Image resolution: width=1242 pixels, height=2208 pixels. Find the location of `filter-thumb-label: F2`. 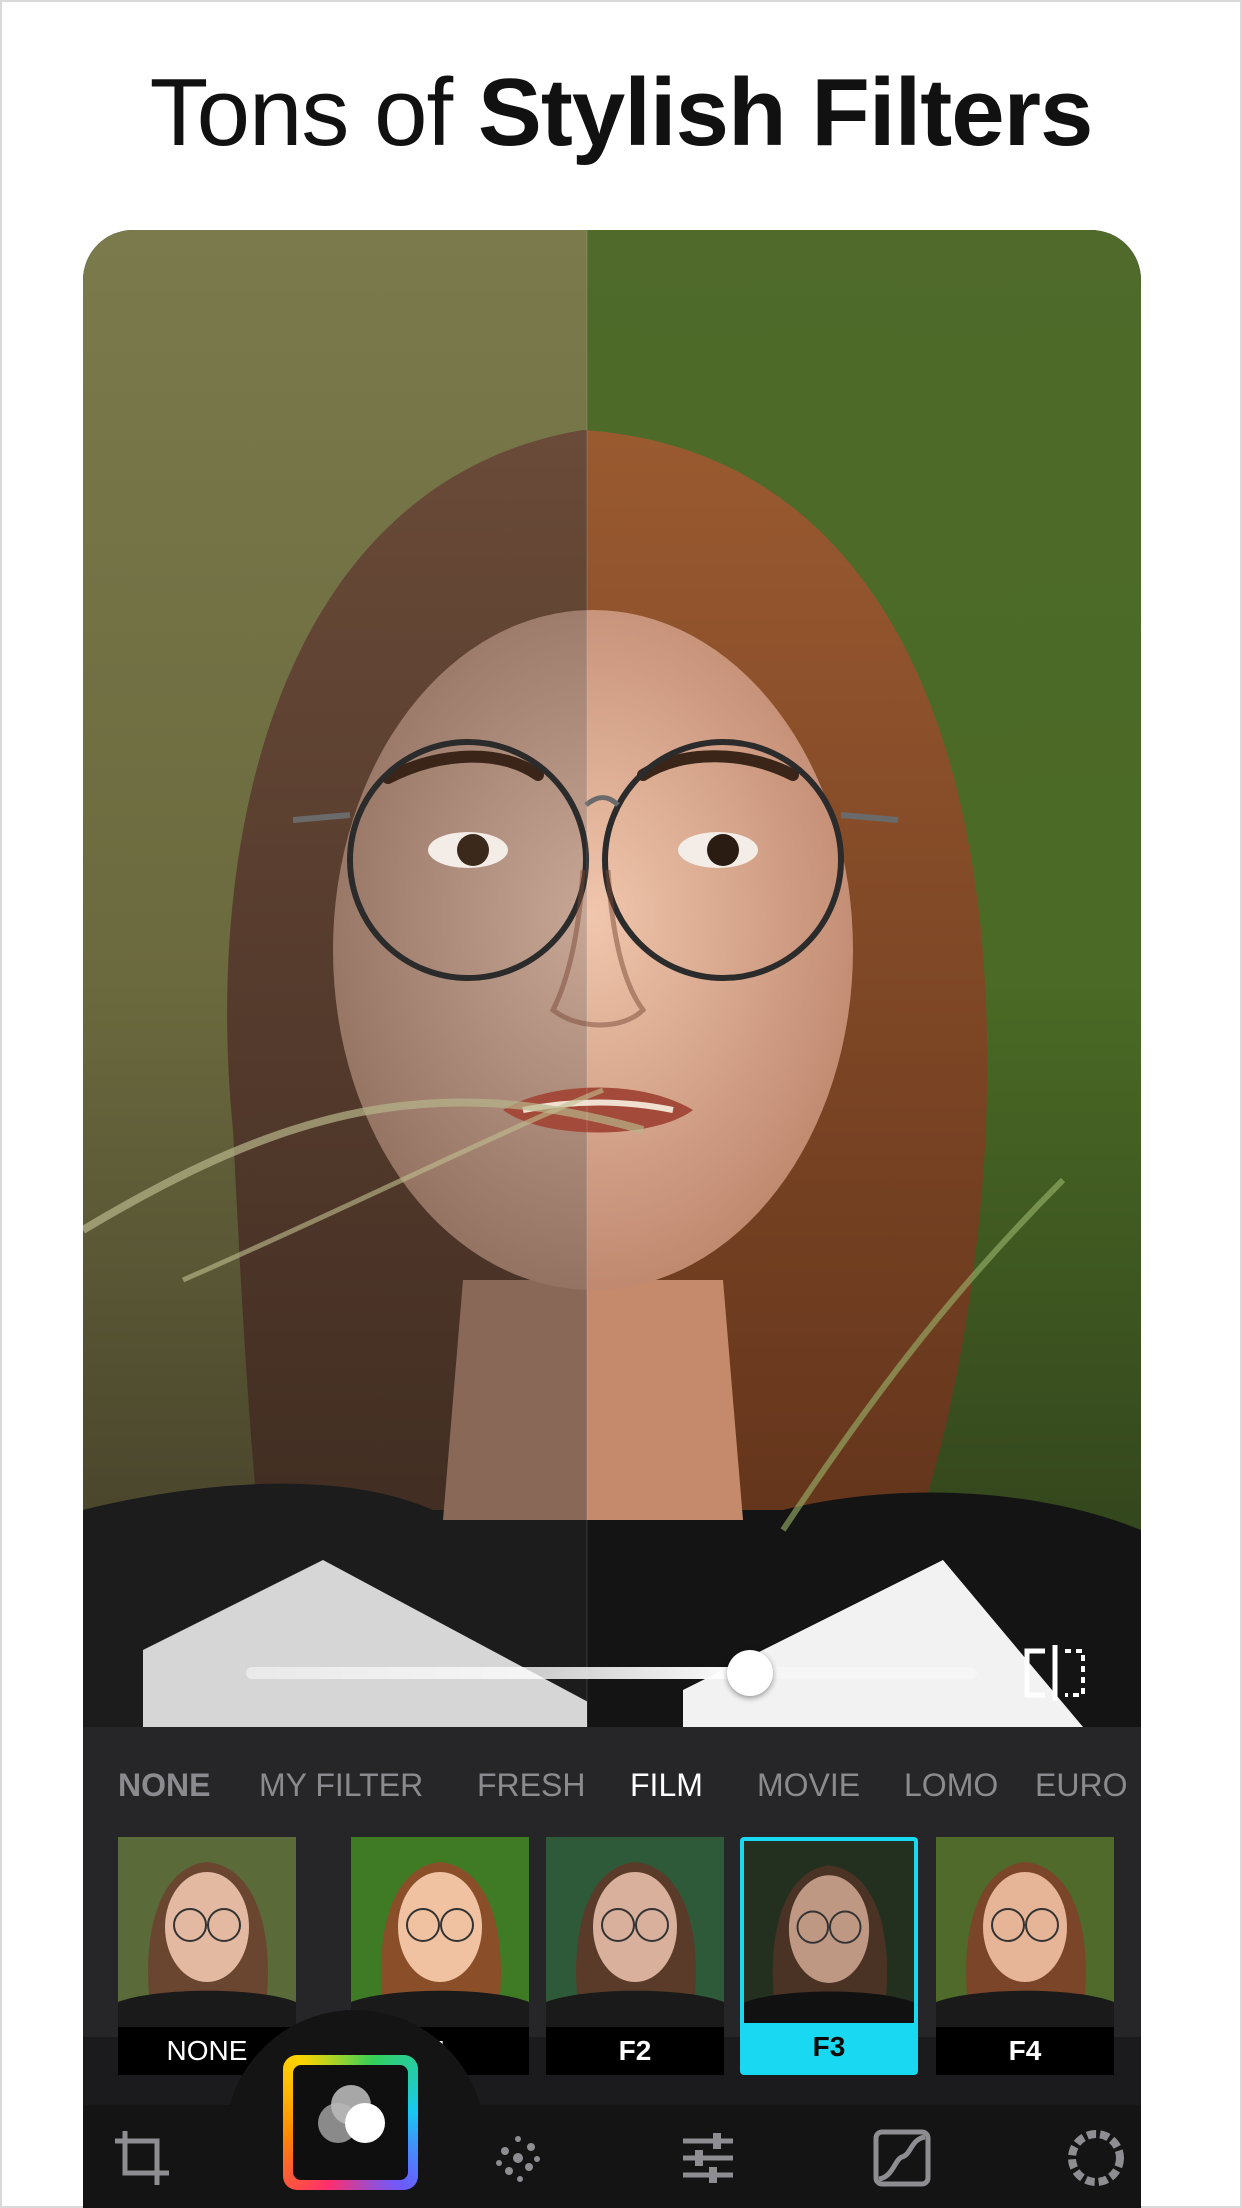

filter-thumb-label: F2 is located at coordinates (635, 2051).